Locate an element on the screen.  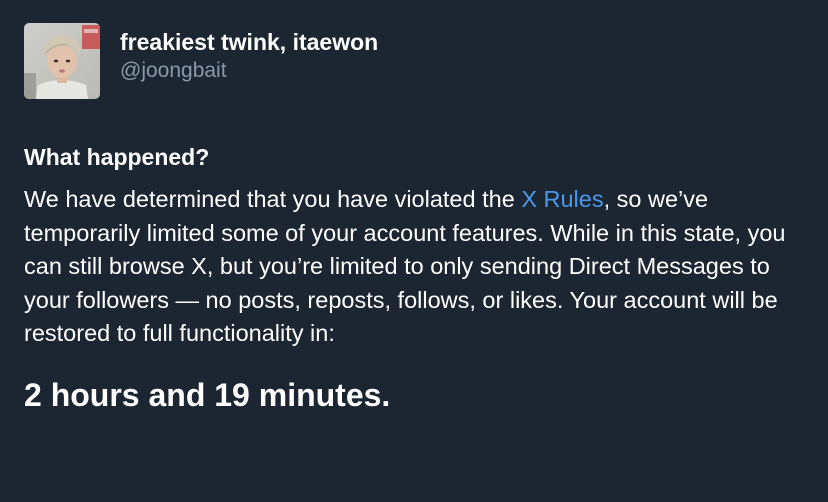
avatar-image is located at coordinates (62, 61).